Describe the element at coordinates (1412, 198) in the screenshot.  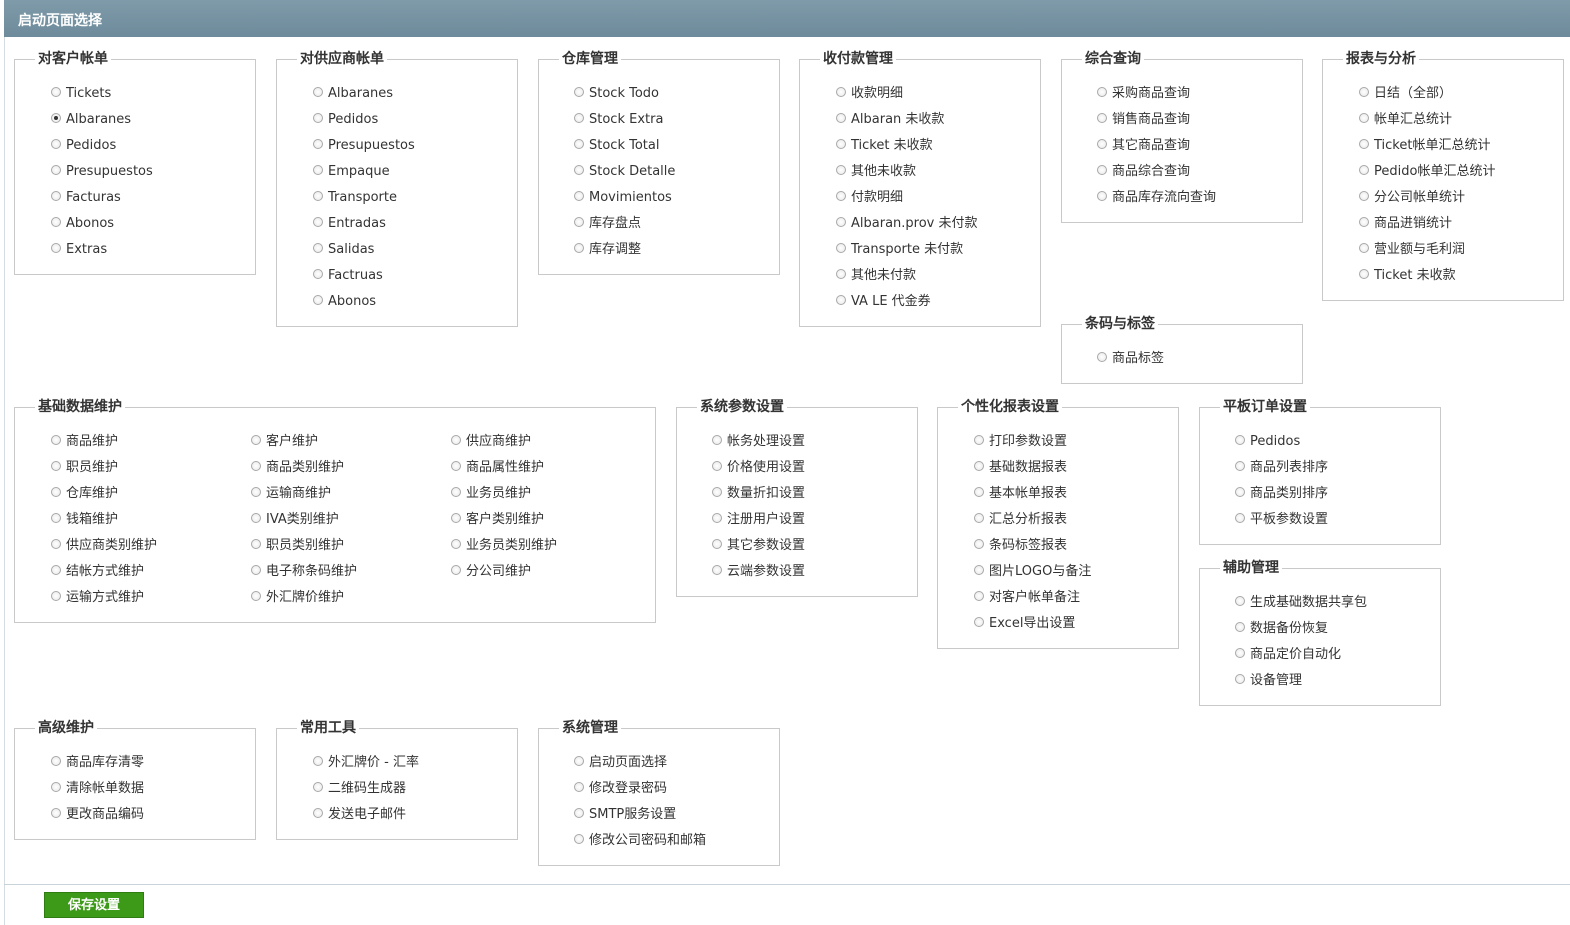
I see `radio-option: 分公司帐单统计` at that location.